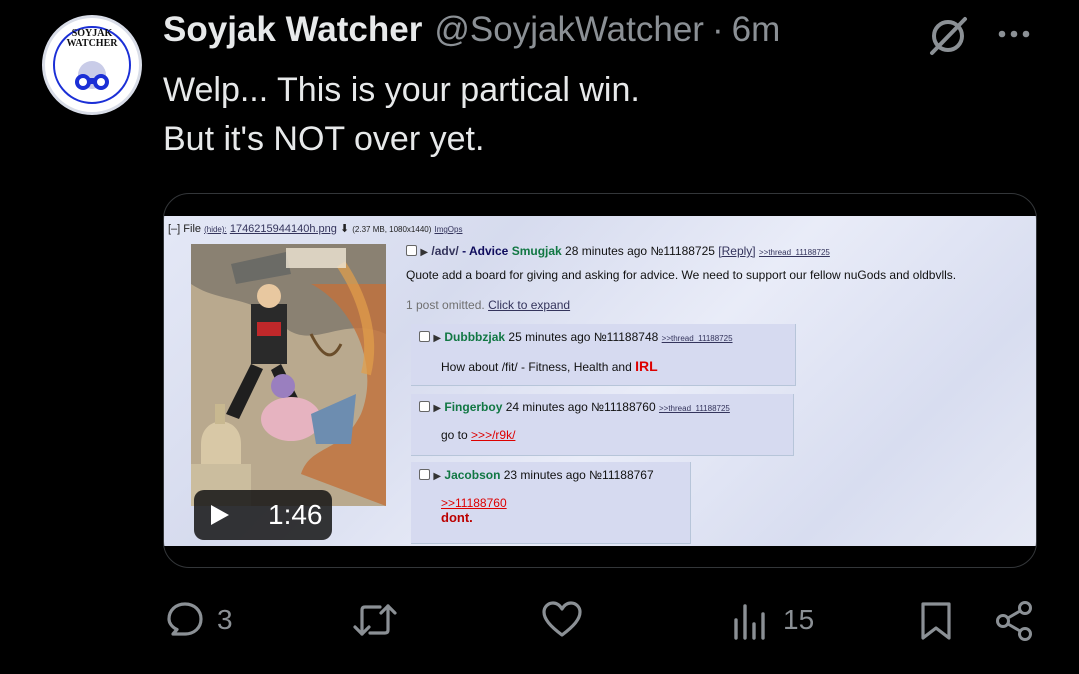  I want to click on reply-body: dont., so click(550, 517).